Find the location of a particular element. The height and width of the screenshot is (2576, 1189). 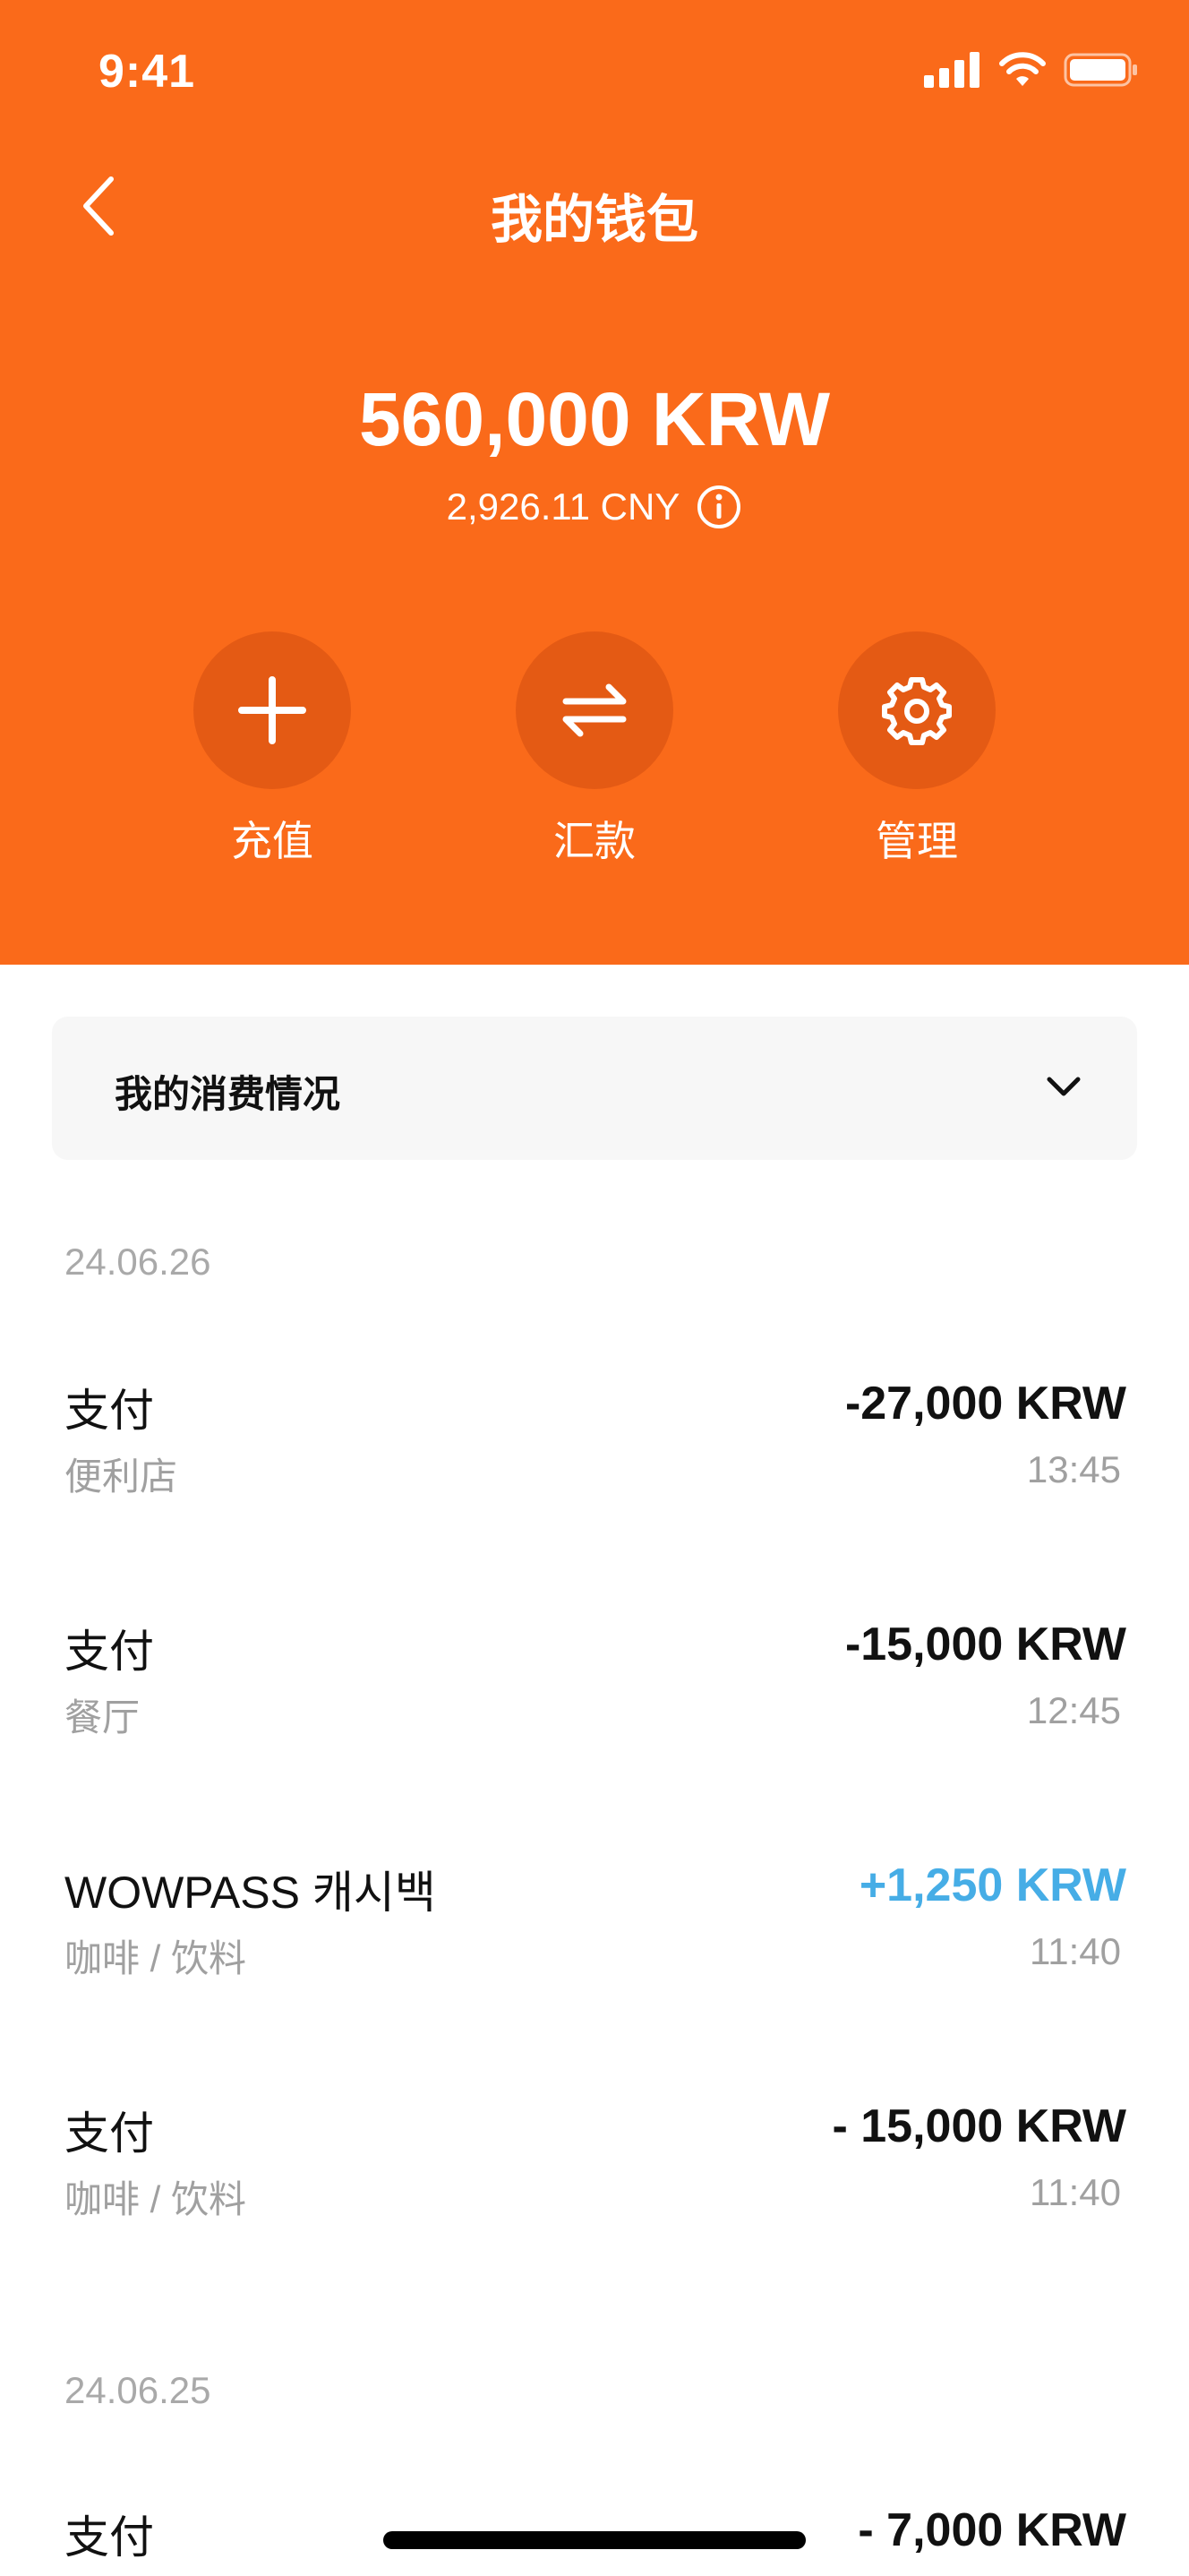

battery-icon is located at coordinates (1100, 70).